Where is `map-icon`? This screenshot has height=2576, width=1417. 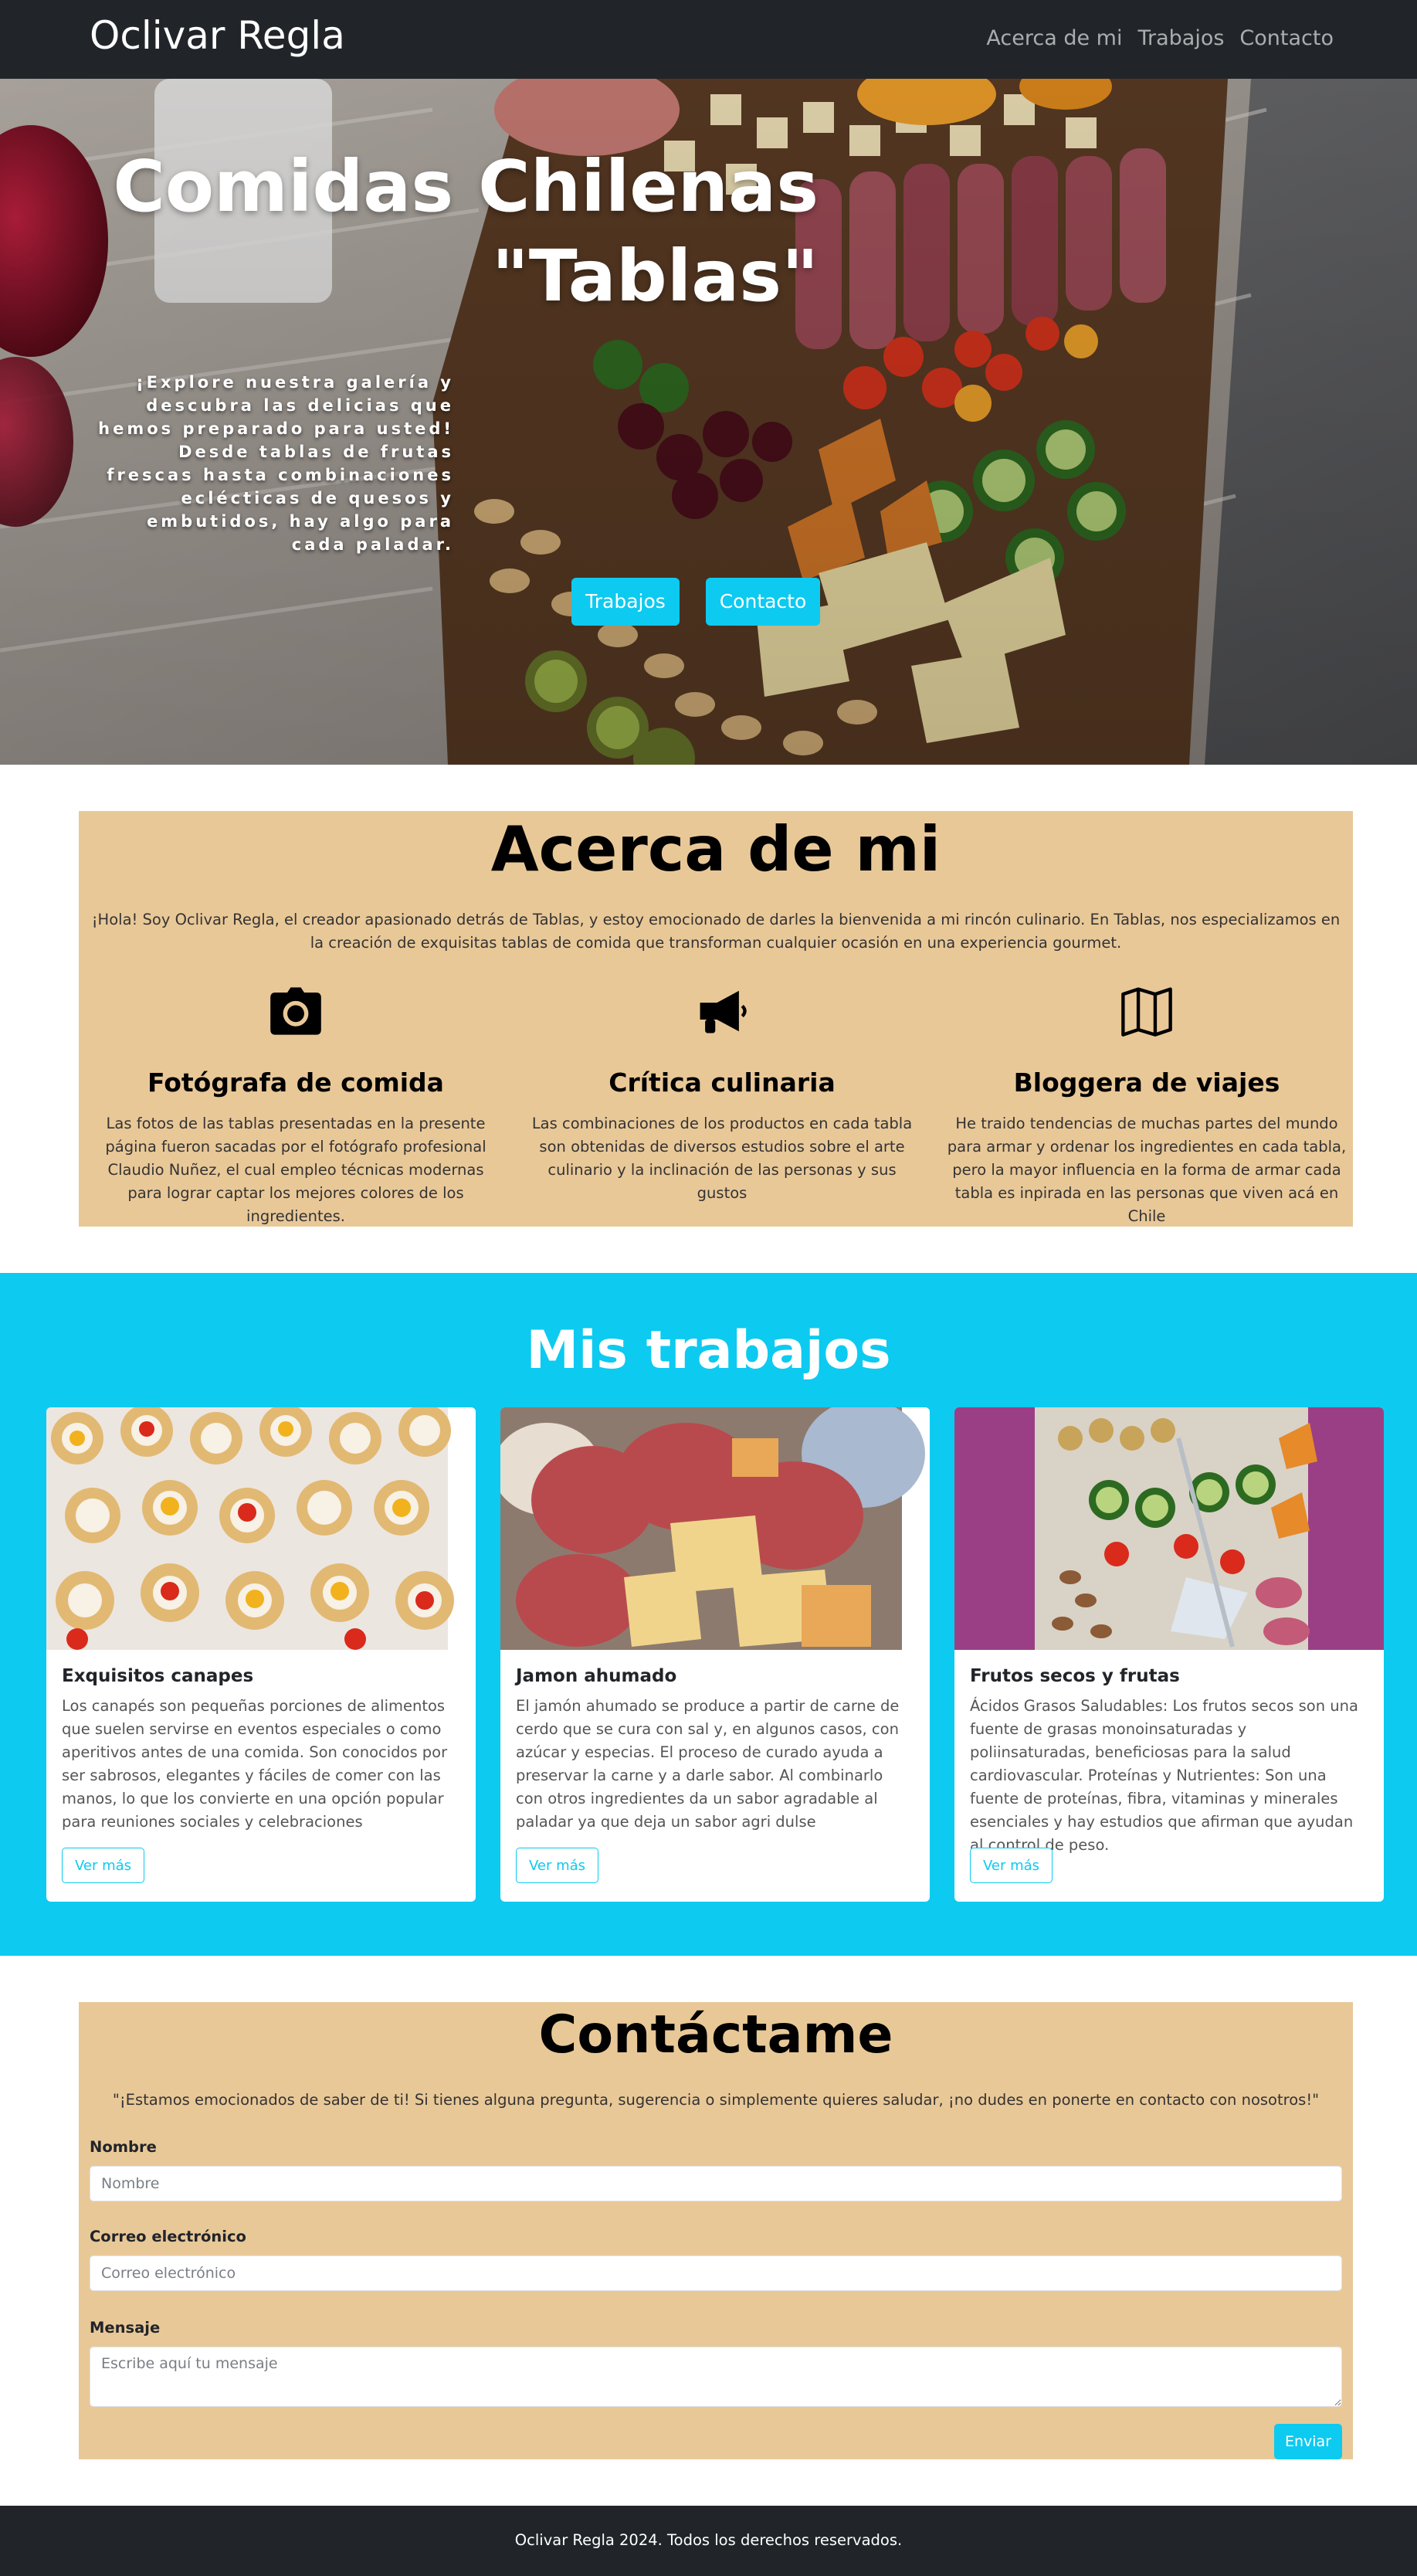 map-icon is located at coordinates (1146, 1012).